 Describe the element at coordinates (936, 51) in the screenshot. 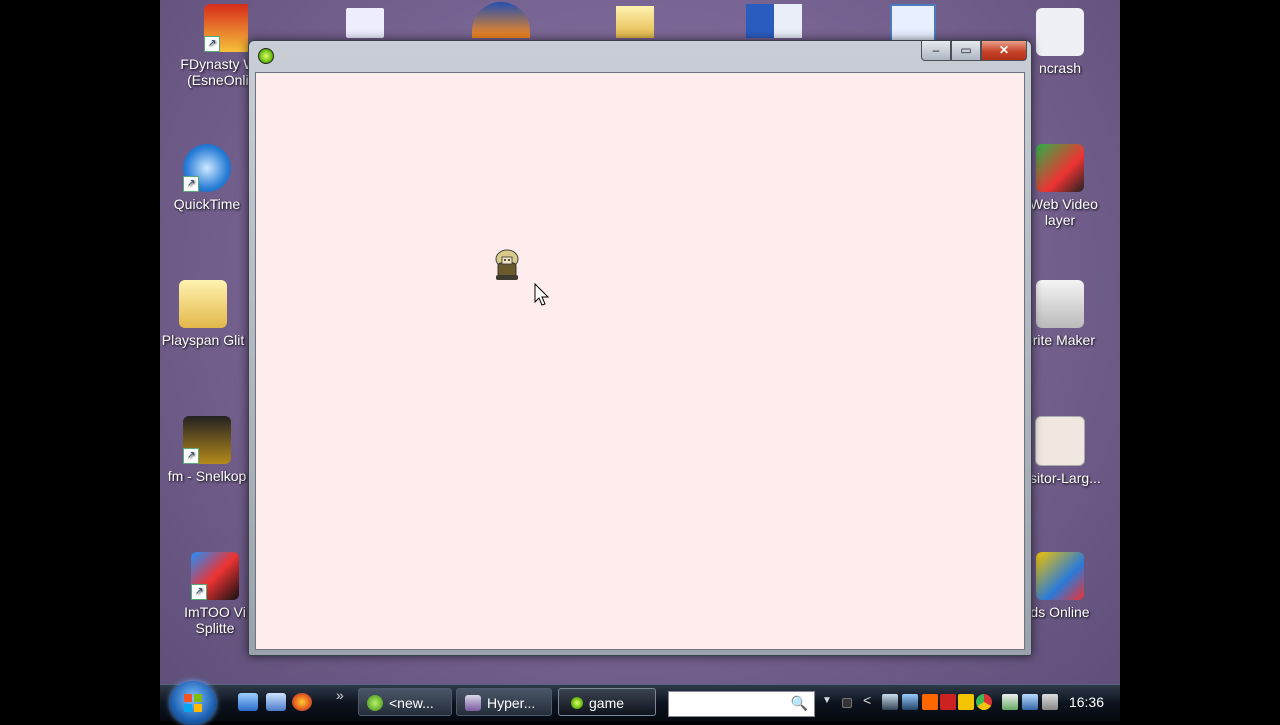

I see `minimize-button: ‒` at that location.